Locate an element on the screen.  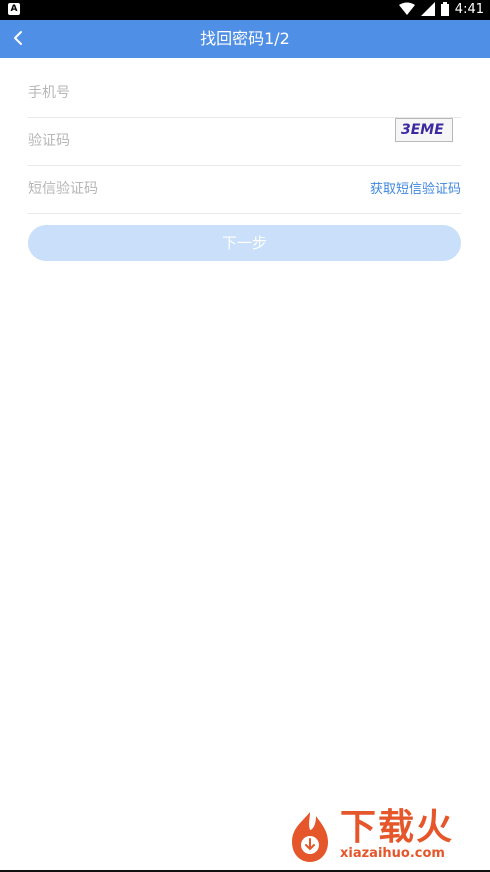
retrieve-password-form: 手机号 验证码 3EME 短信验证码 获取短信验证码 is located at coordinates (244, 142).